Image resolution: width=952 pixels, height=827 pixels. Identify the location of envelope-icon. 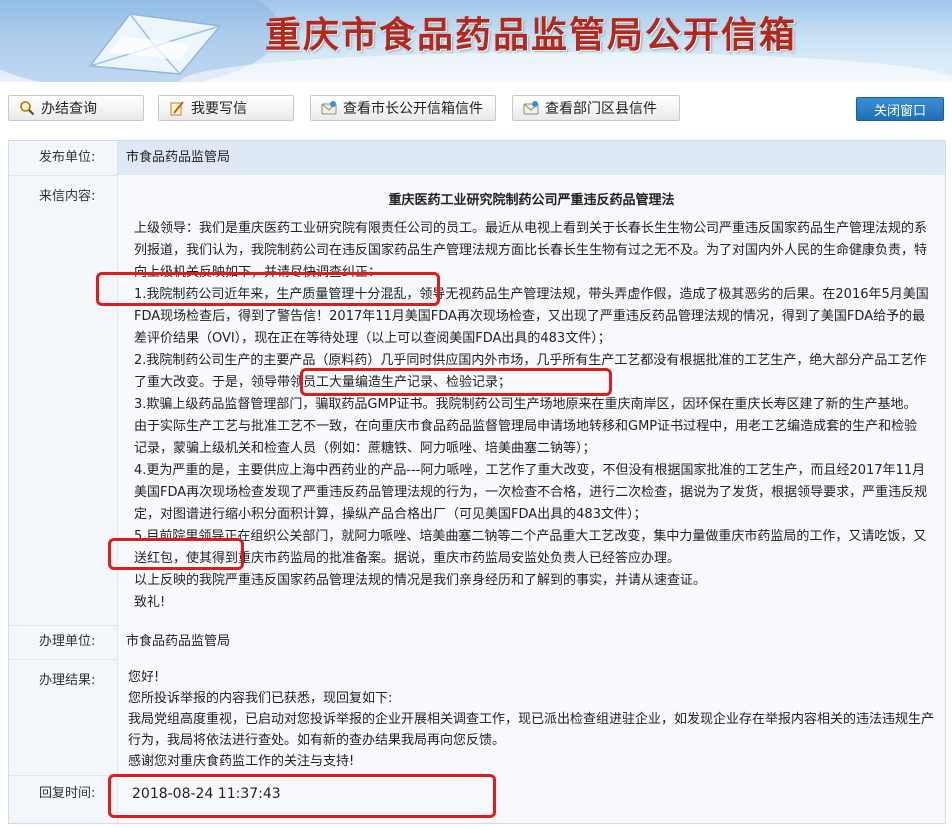
(155, 44).